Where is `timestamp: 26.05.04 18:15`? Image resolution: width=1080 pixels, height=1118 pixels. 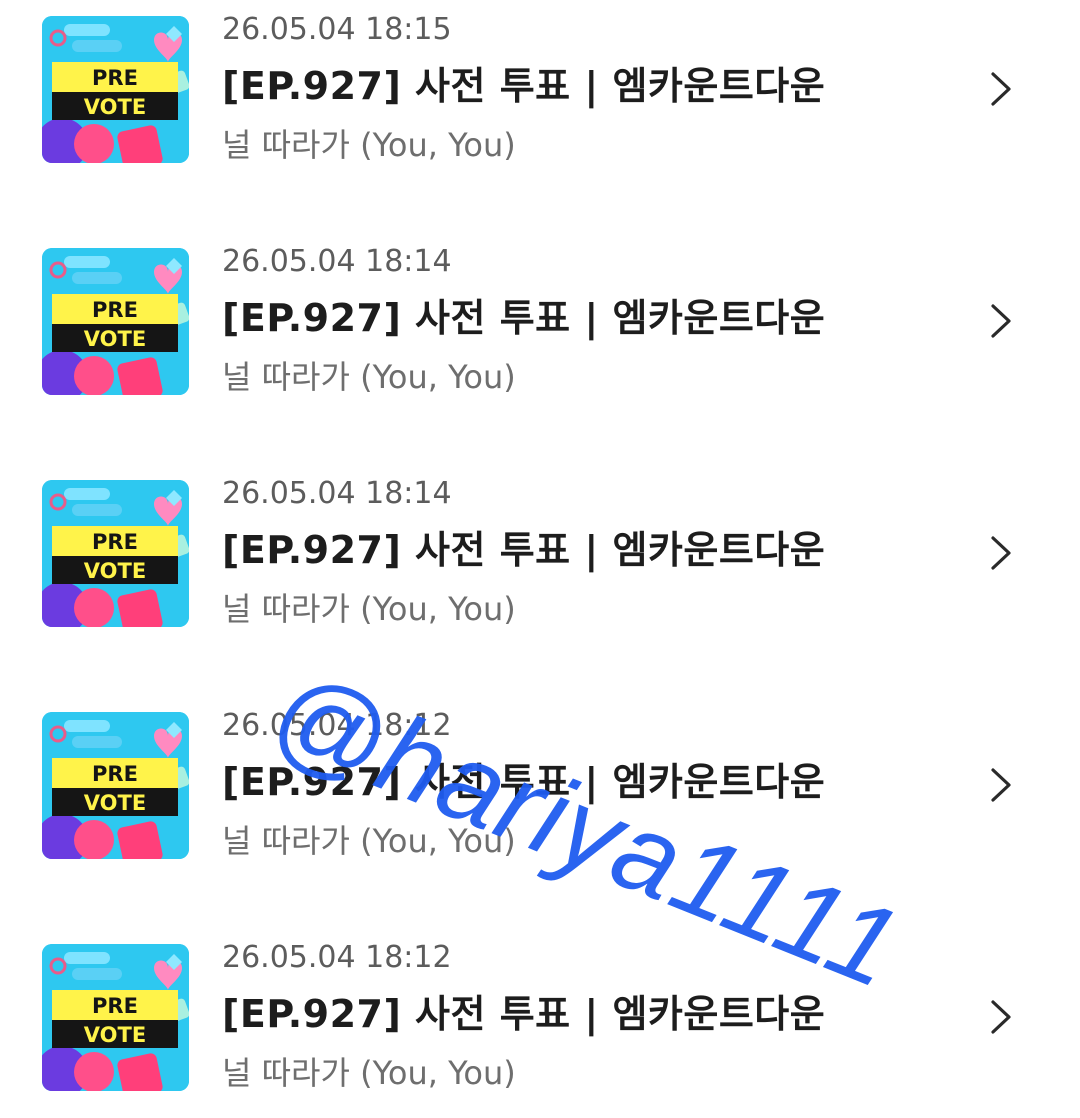 timestamp: 26.05.04 18:15 is located at coordinates (337, 29).